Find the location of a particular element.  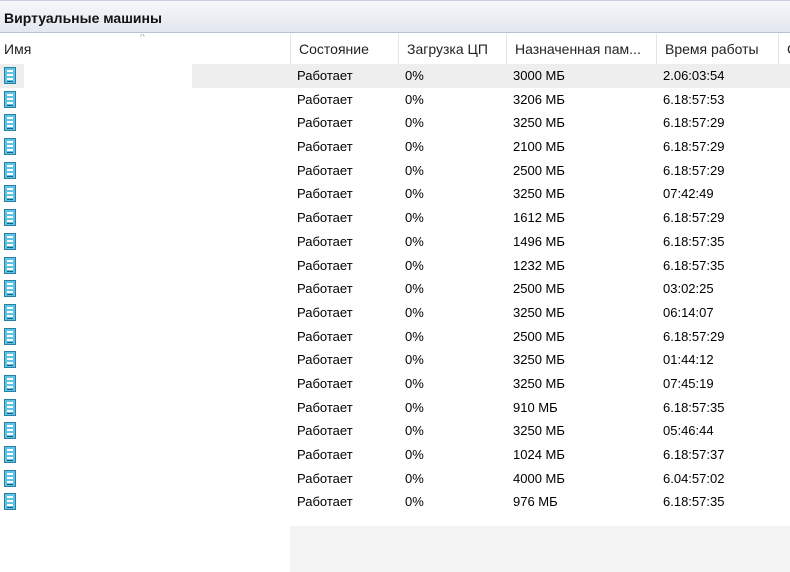

vm-uptime: 01:44:12 is located at coordinates (688, 360).